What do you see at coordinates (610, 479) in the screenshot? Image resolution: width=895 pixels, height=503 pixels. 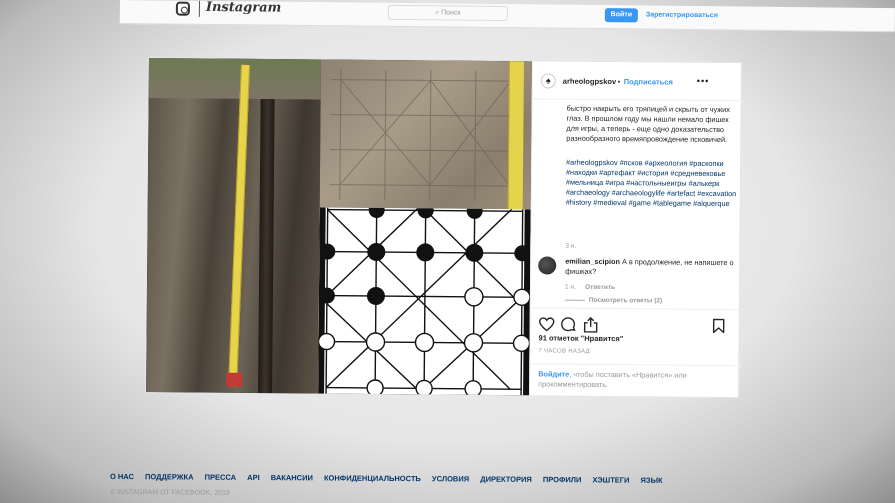 I see `footer-link-hashtags: ХЭШТЕГИ` at bounding box center [610, 479].